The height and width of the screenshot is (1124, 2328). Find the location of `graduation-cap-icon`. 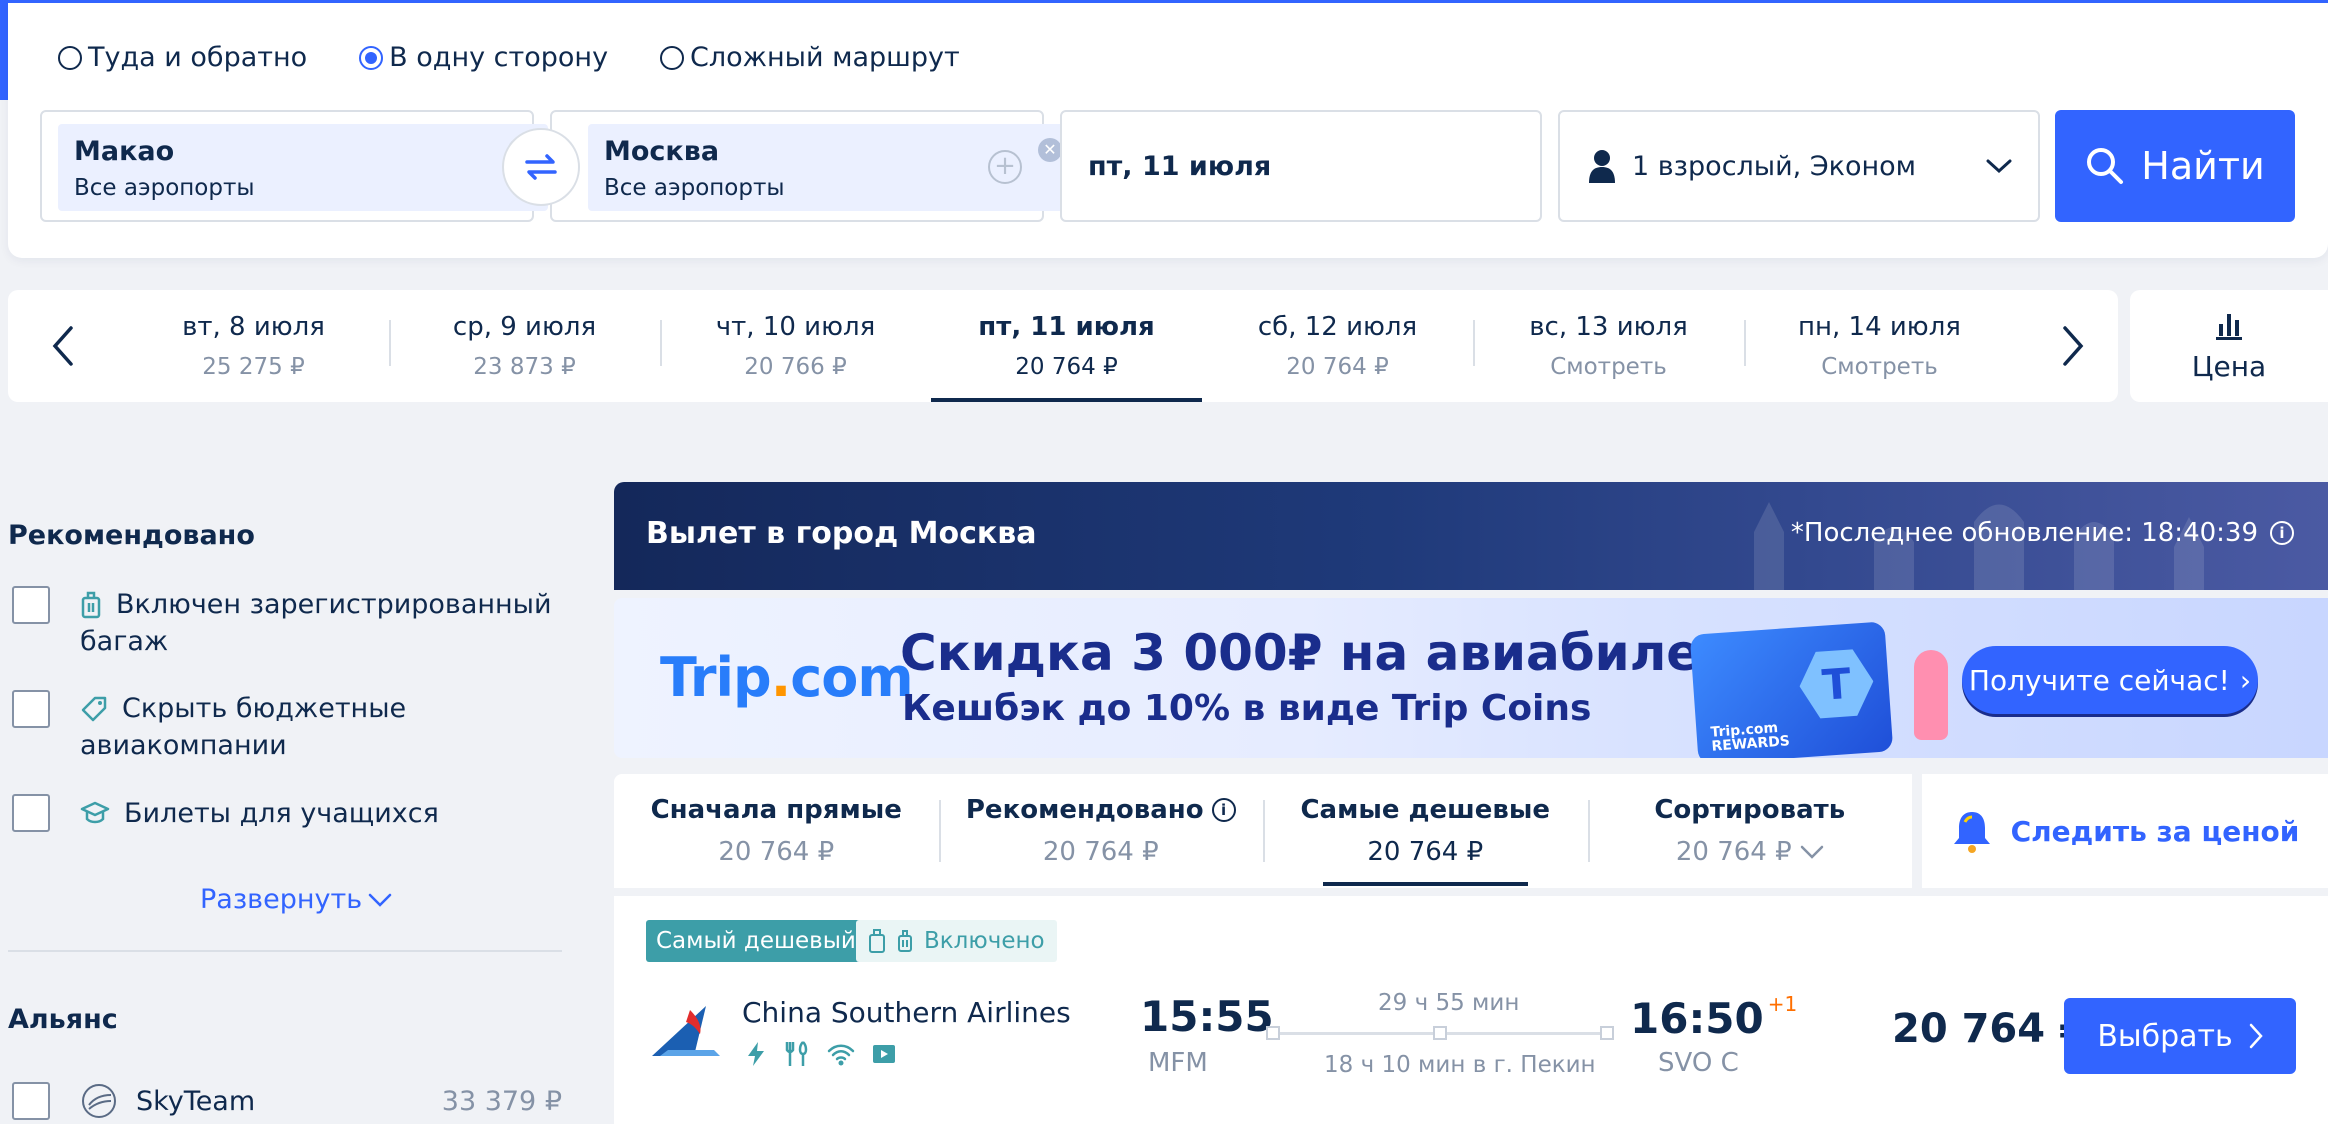

graduation-cap-icon is located at coordinates (95, 812).